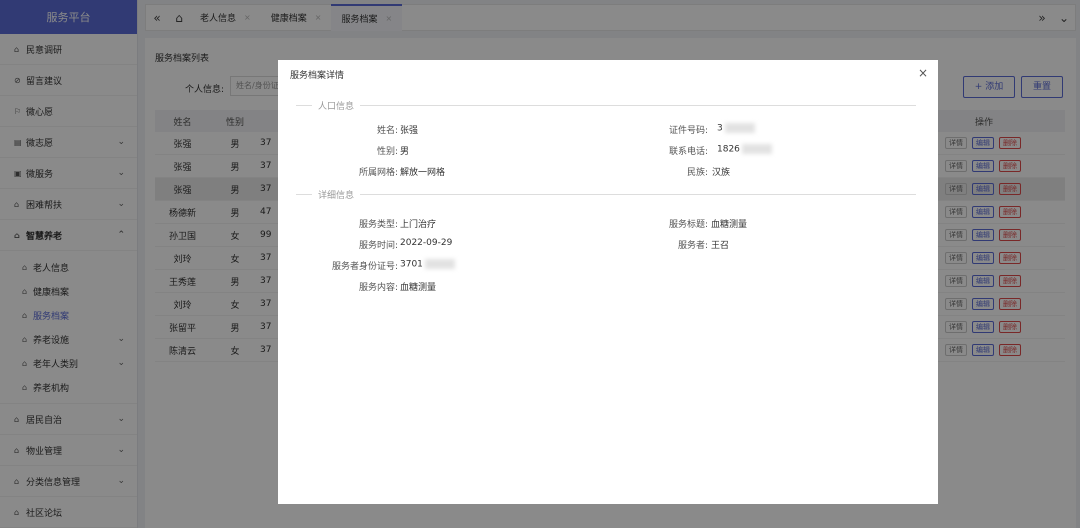  What do you see at coordinates (720, 128) in the screenshot?
I see `id-number-text: 3` at bounding box center [720, 128].